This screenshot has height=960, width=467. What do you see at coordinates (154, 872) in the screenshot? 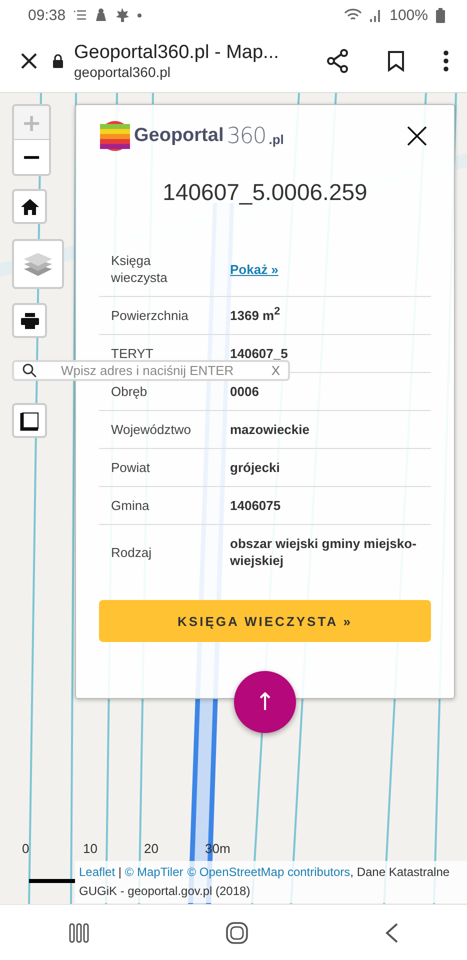
I see `attribution-link: © MapTiler` at bounding box center [154, 872].